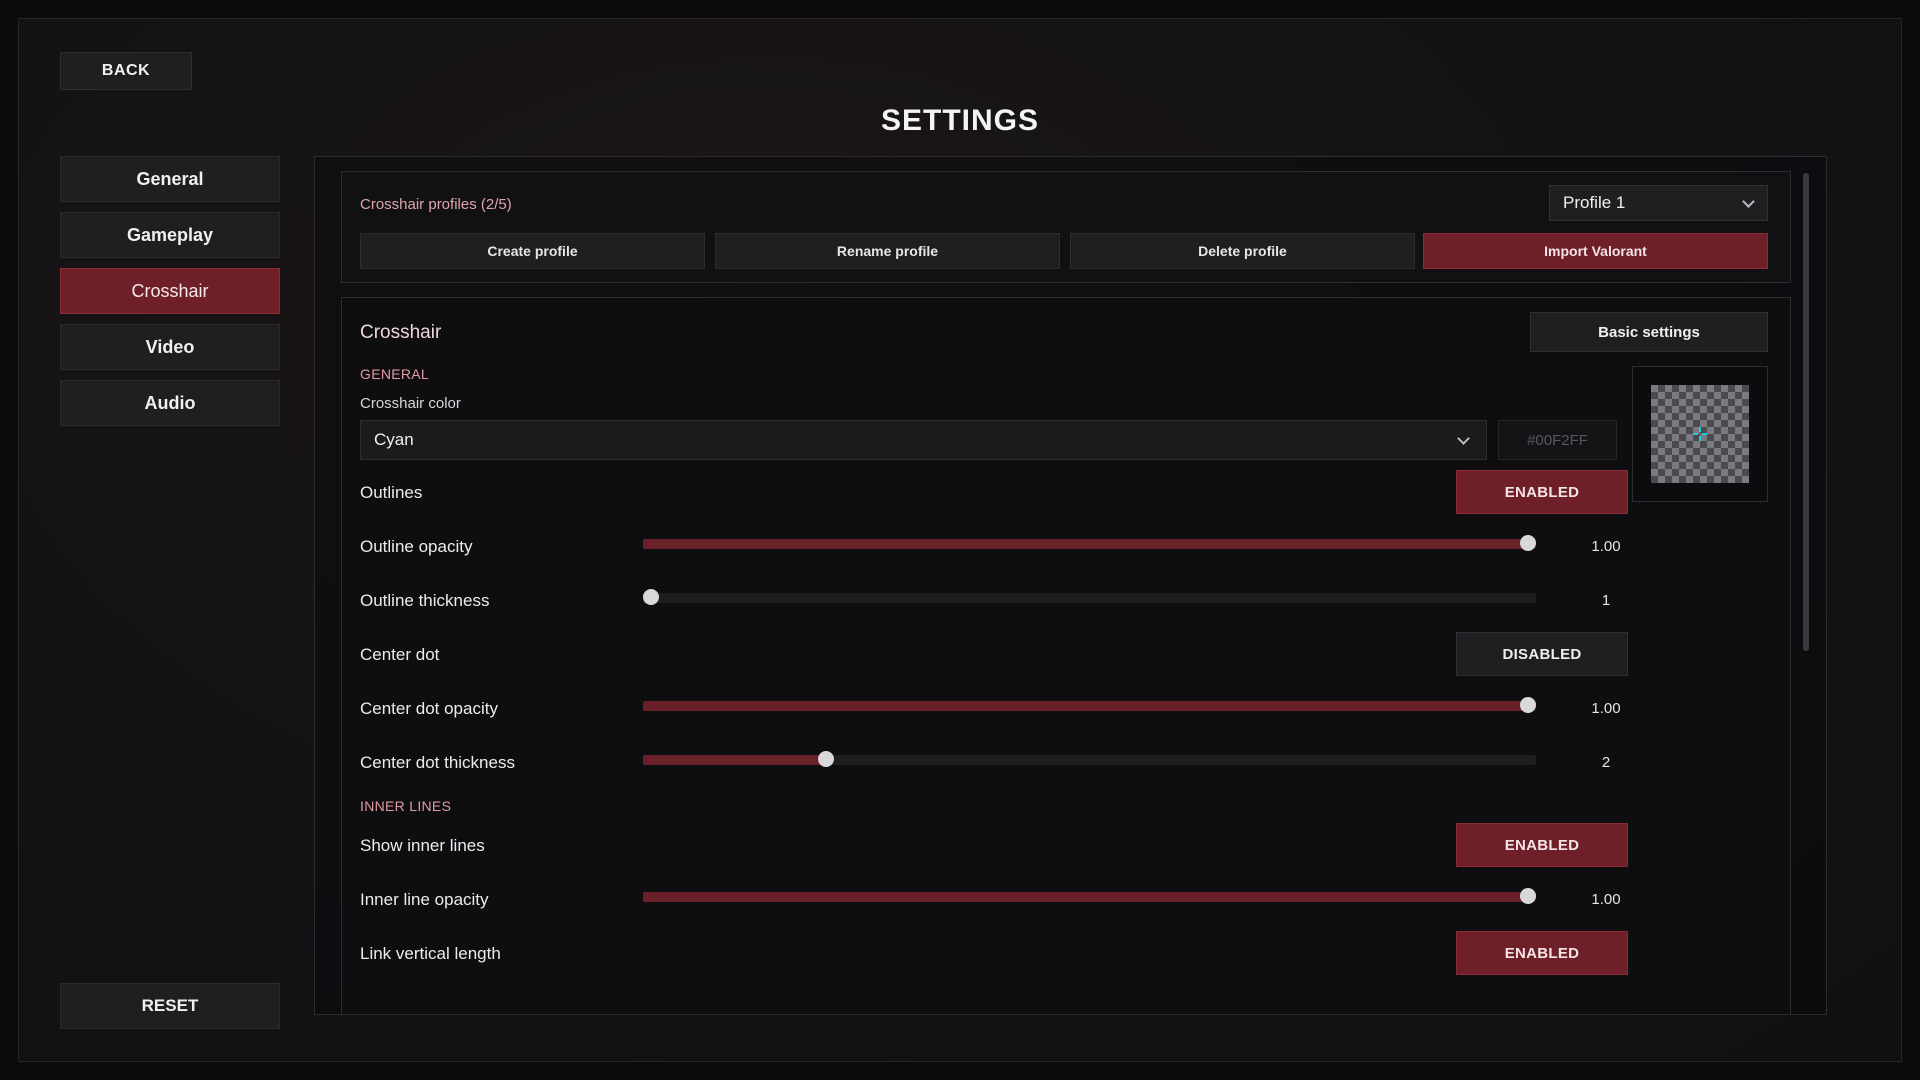 The height and width of the screenshot is (1080, 1920). Describe the element at coordinates (887, 251) in the screenshot. I see `rename-profile-button: Rename profile` at that location.